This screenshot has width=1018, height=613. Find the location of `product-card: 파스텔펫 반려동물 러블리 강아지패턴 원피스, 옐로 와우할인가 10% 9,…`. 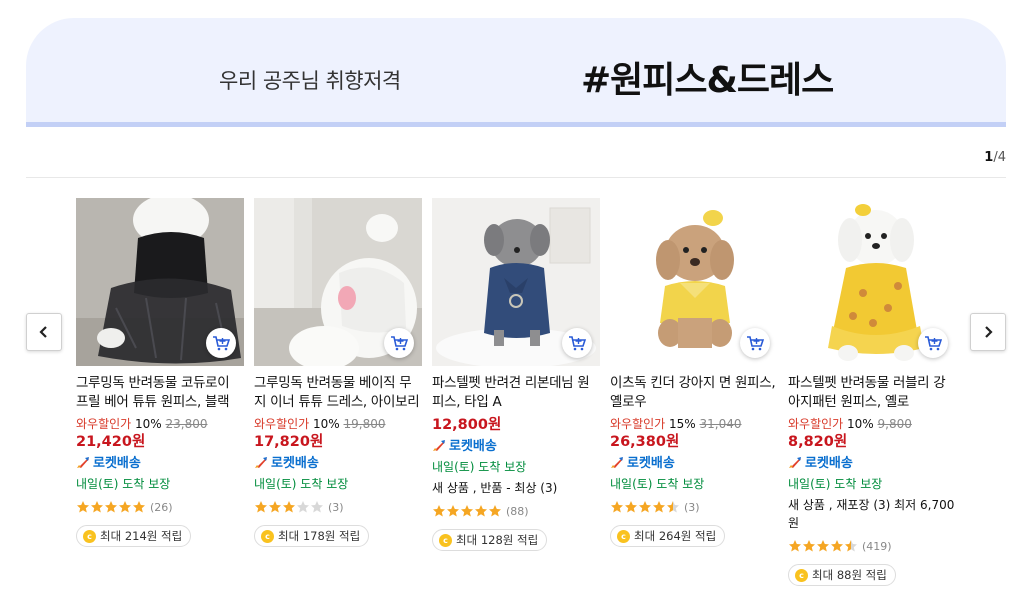

product-card: 파스텔펫 반려동물 러블리 강아지패턴 원피스, 옐로 와우할인가 10% 9,… is located at coordinates (872, 392).